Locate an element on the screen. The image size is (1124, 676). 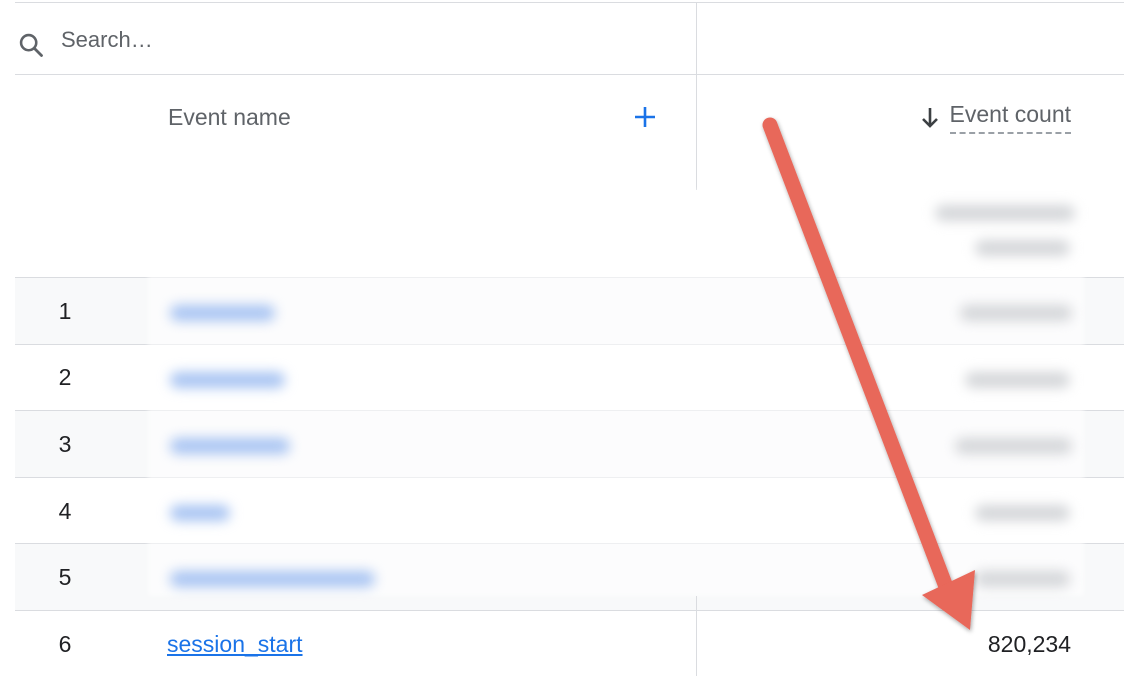
search-bar is located at coordinates (355, 38).